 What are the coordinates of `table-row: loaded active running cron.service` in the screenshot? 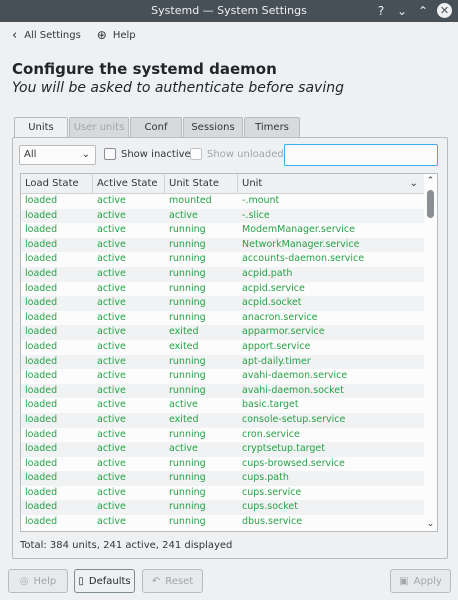 It's located at (223, 435).